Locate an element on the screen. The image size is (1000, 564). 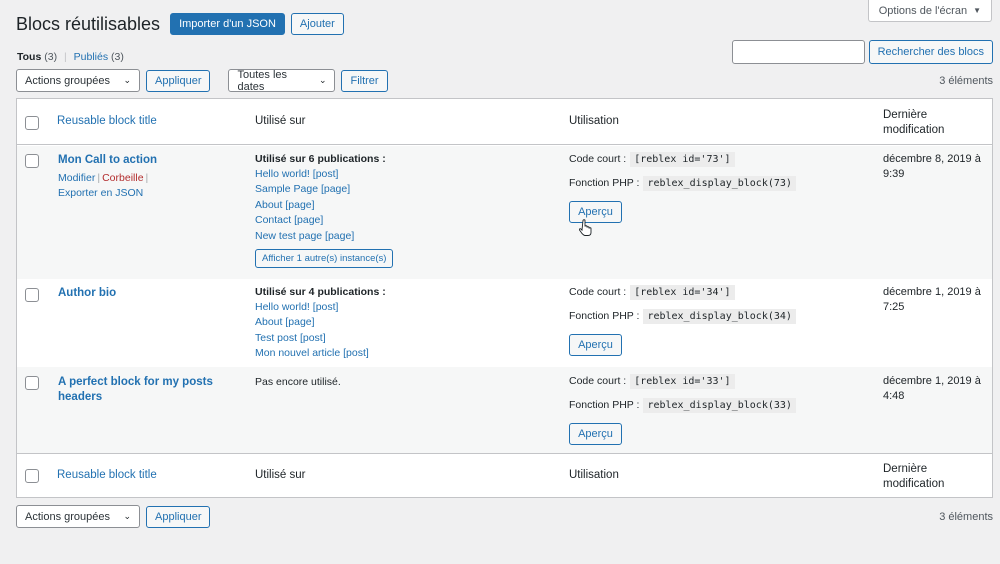
block-title-link: A perfect block for my posts headers is located at coordinates (143, 390).